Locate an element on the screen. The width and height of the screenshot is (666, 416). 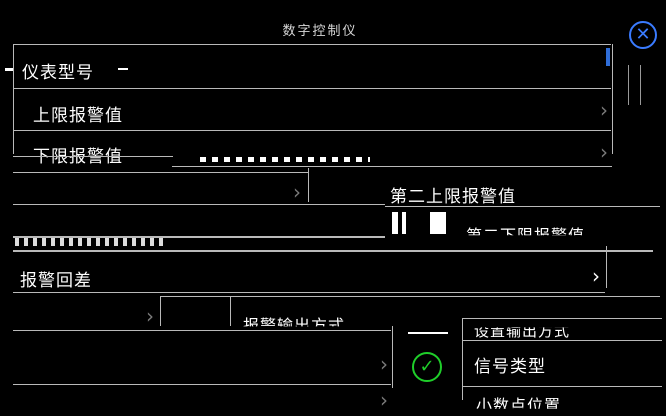
menu-item-low-alarm: 下限报警值 is located at coordinates (78, 154).